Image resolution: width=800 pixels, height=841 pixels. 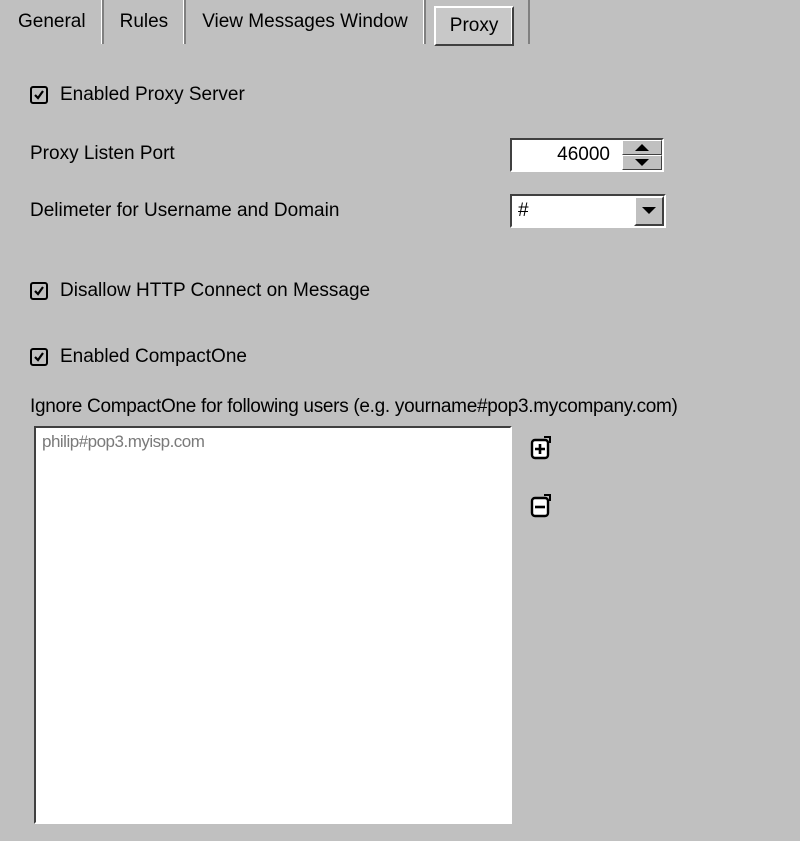 I want to click on tab-strip-end, so click(x=522, y=22).